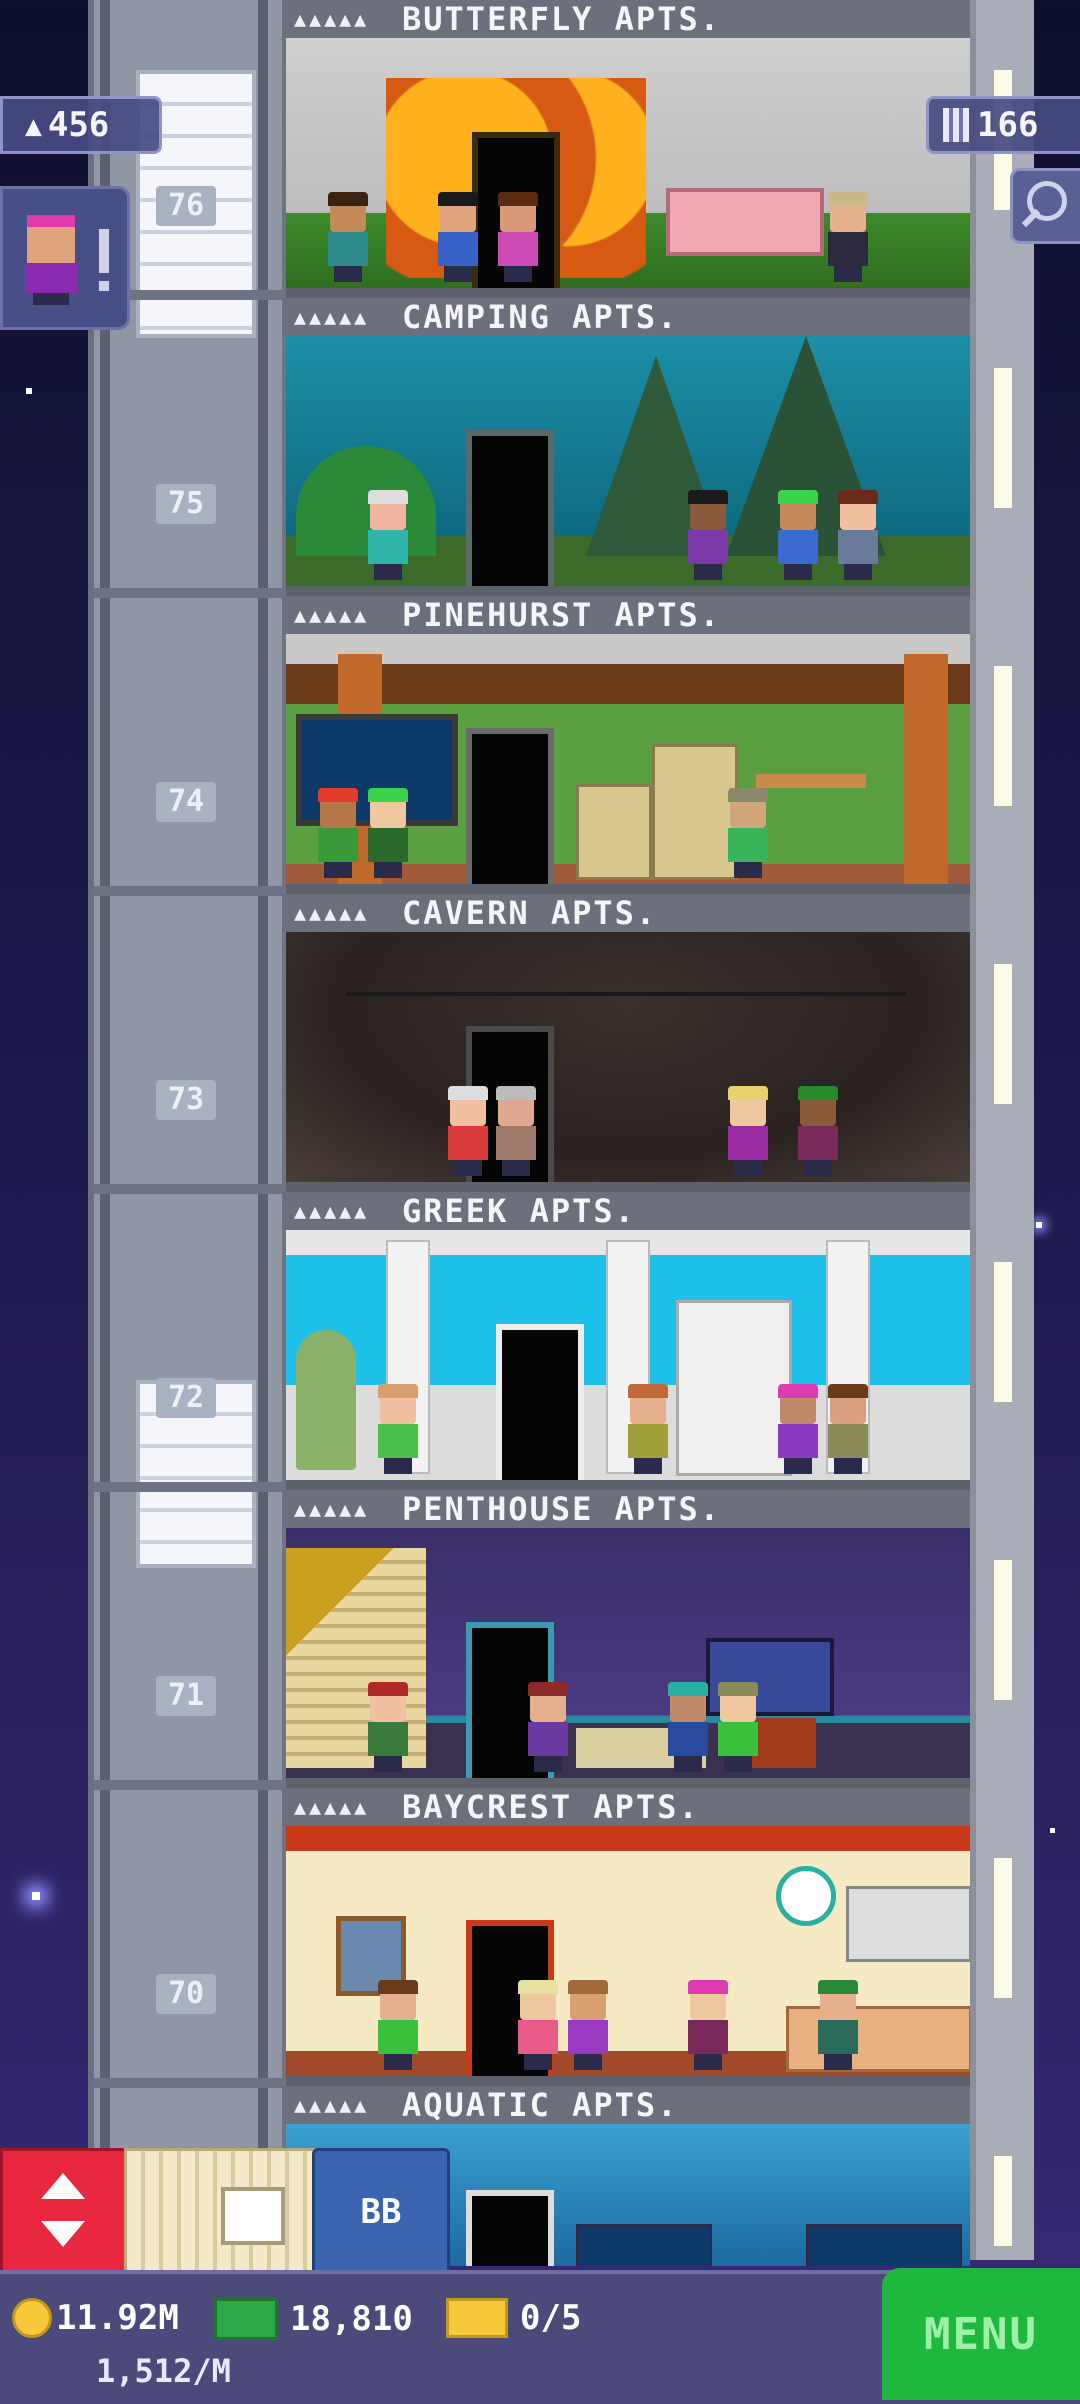 The width and height of the screenshot is (1080, 2404). I want to click on coin-icon, so click(32, 2318).